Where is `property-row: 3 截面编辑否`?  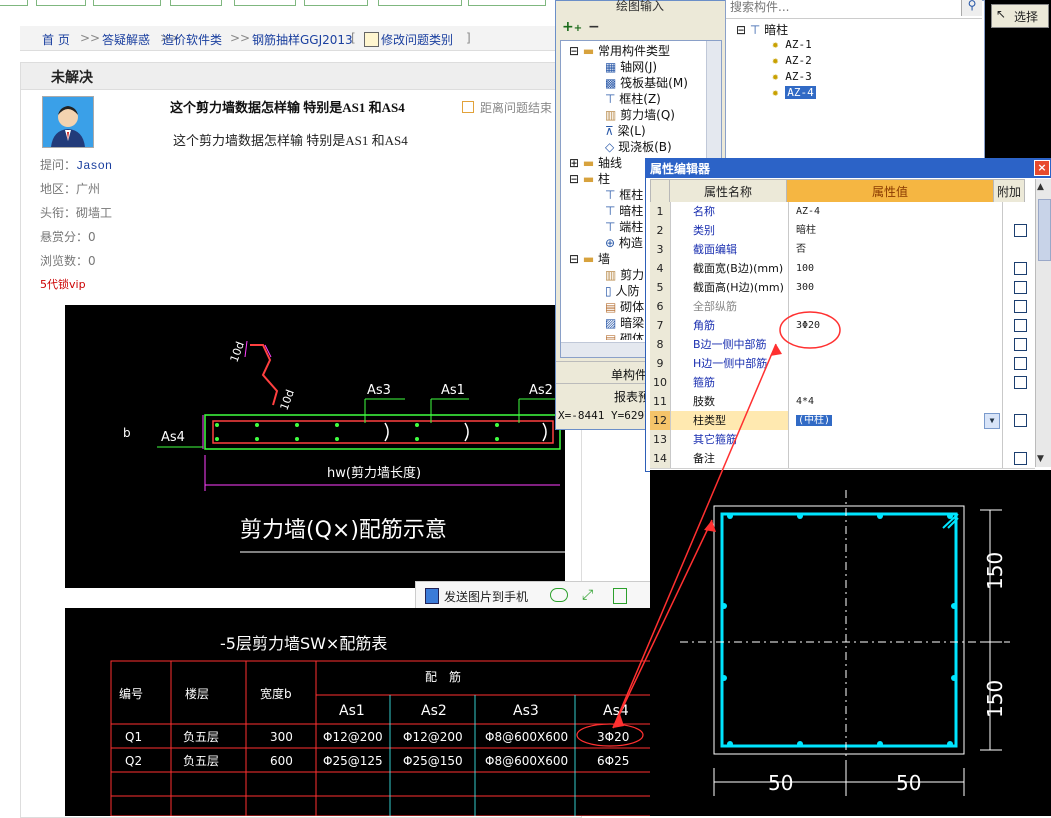
property-row: 3 截面编辑否 is located at coordinates (842, 250).